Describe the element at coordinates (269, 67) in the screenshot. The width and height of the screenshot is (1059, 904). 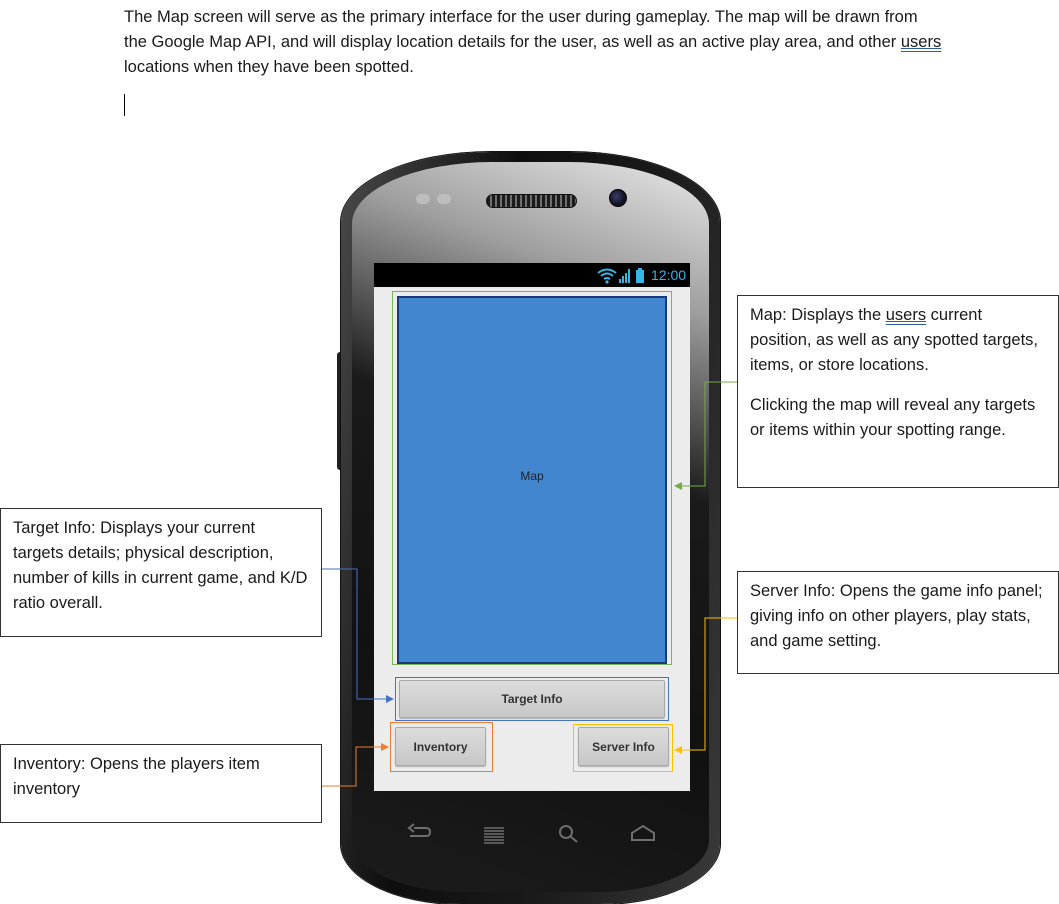
I see `intro-text-2: locations when they have been spotted.` at that location.